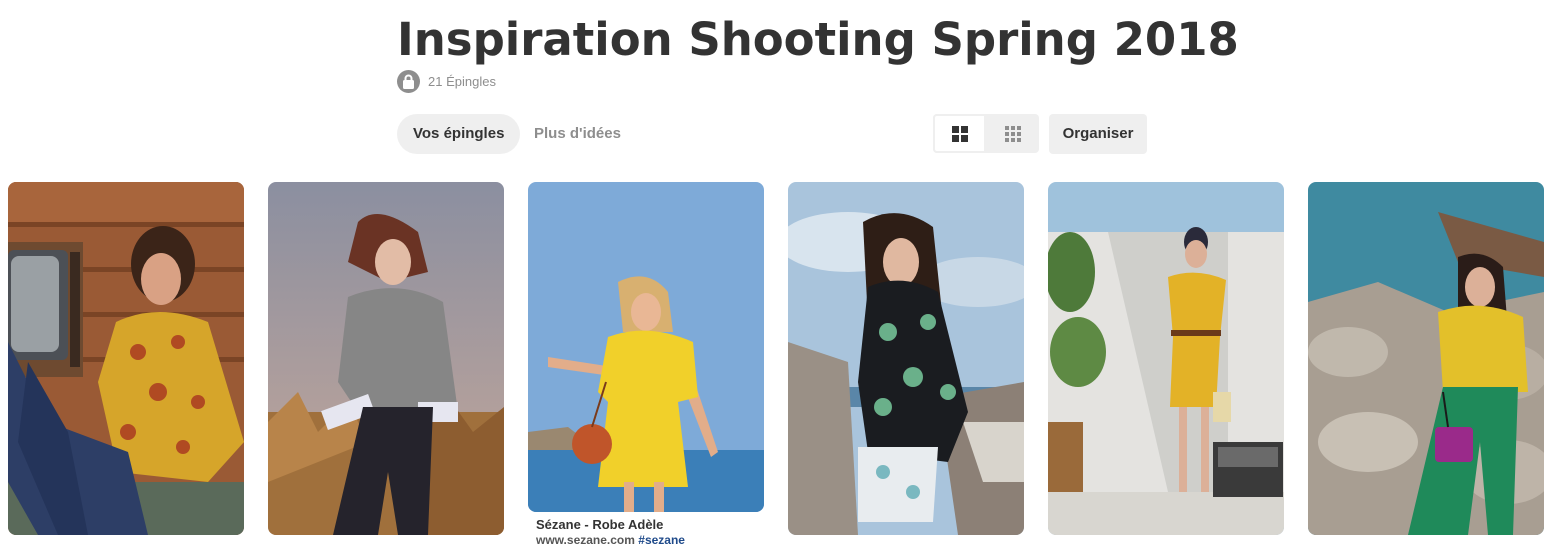 The image size is (1553, 547). I want to click on pin-description: www.sezane.com #sezane, so click(646, 540).